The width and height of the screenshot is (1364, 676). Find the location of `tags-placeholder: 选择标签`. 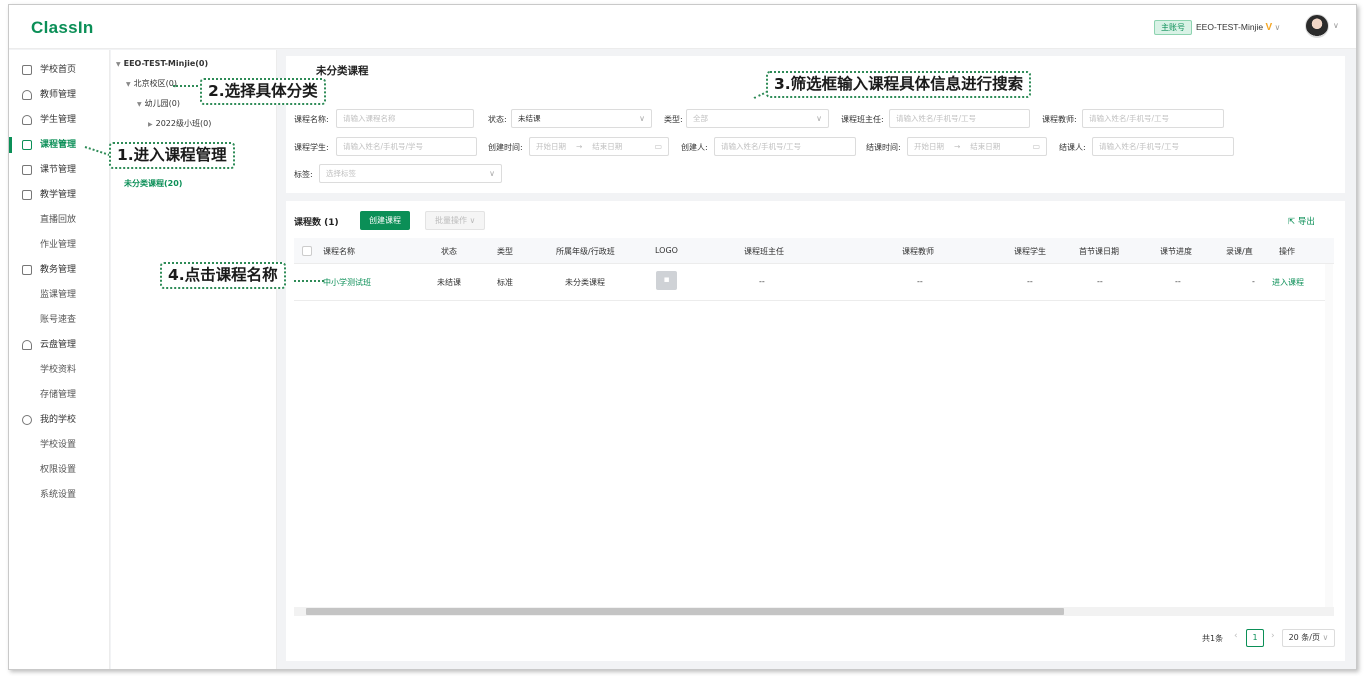

tags-placeholder: 选择标签 is located at coordinates (341, 173).